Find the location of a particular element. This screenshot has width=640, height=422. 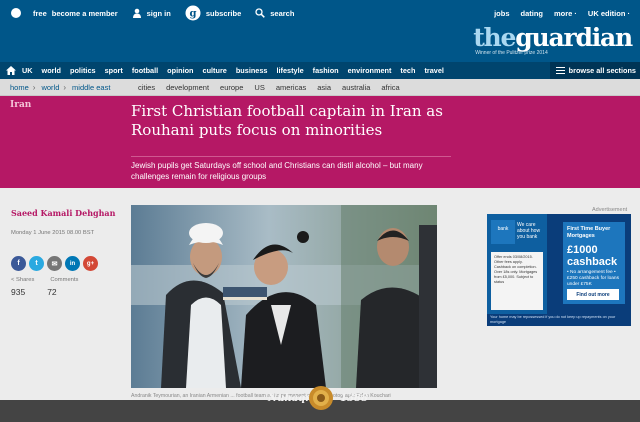

sign-in-link: sign in is located at coordinates (151, 13).